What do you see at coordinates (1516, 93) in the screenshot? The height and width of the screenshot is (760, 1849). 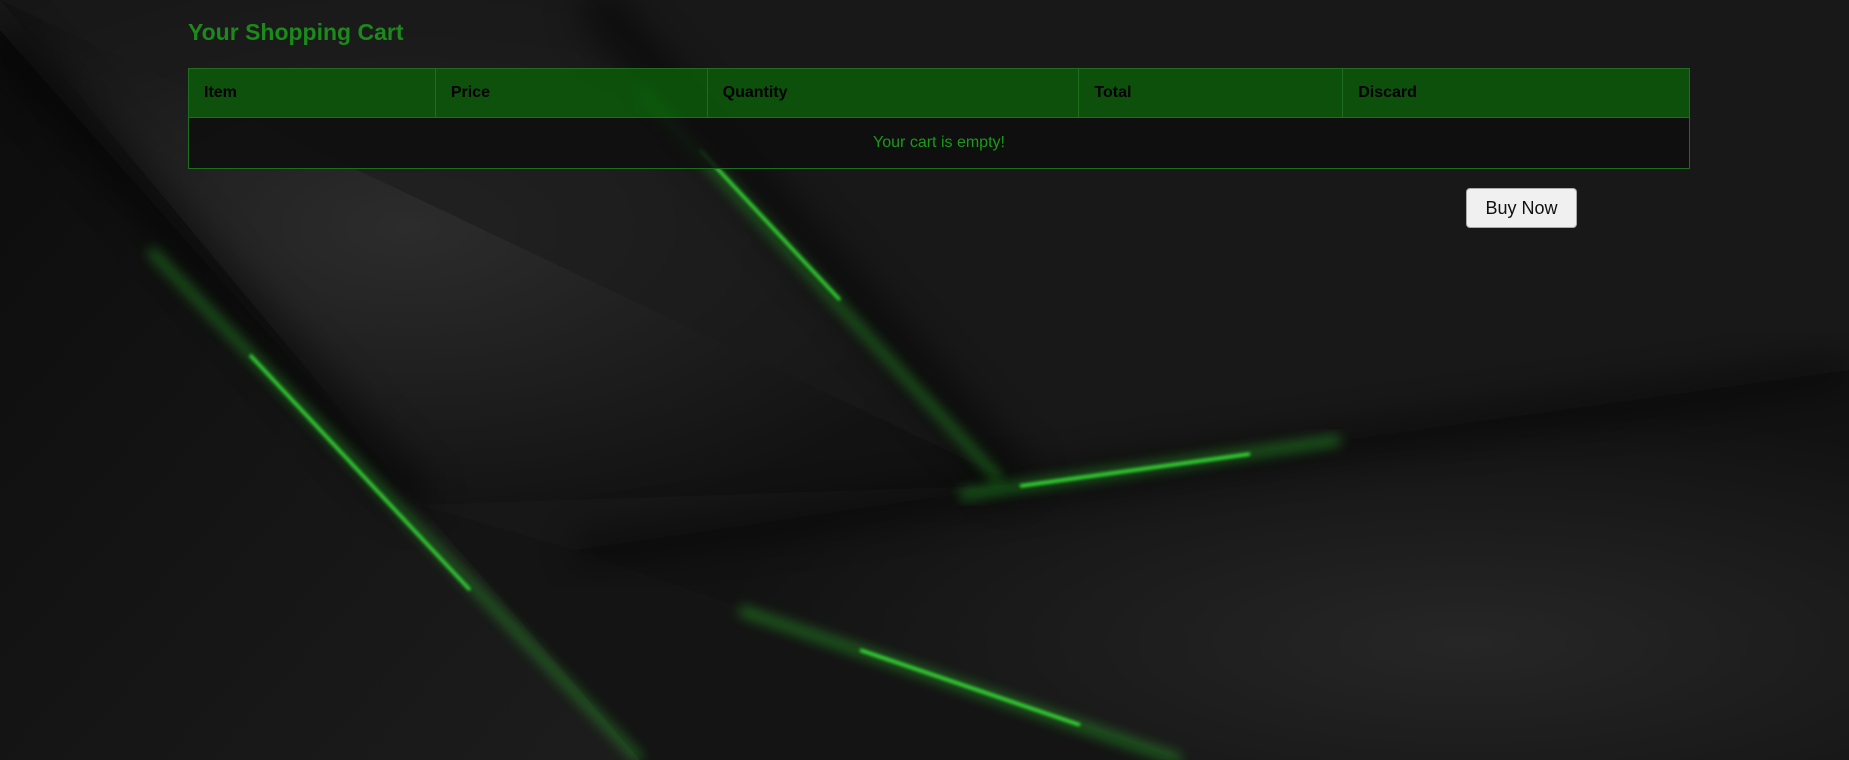 I see `column-header-discard: Discard` at bounding box center [1516, 93].